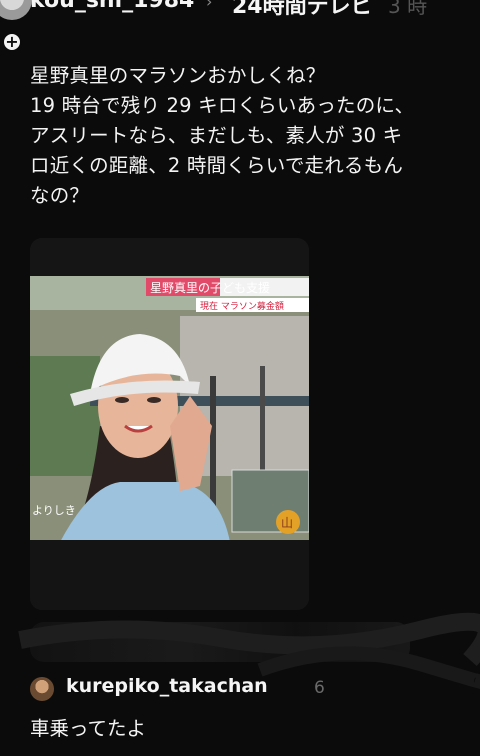  What do you see at coordinates (319, 688) in the screenshot?
I see `comment-time: 6` at bounding box center [319, 688].